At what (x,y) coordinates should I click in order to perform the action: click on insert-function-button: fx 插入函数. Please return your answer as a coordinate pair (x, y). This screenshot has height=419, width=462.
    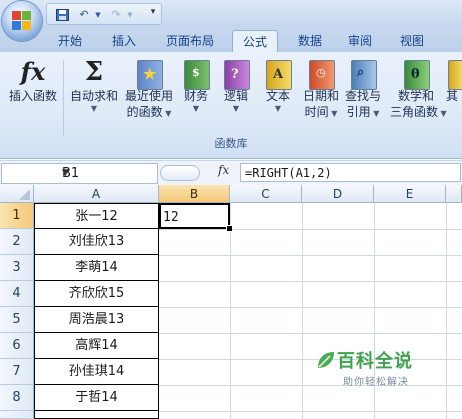
    Looking at the image, I should click on (33, 94).